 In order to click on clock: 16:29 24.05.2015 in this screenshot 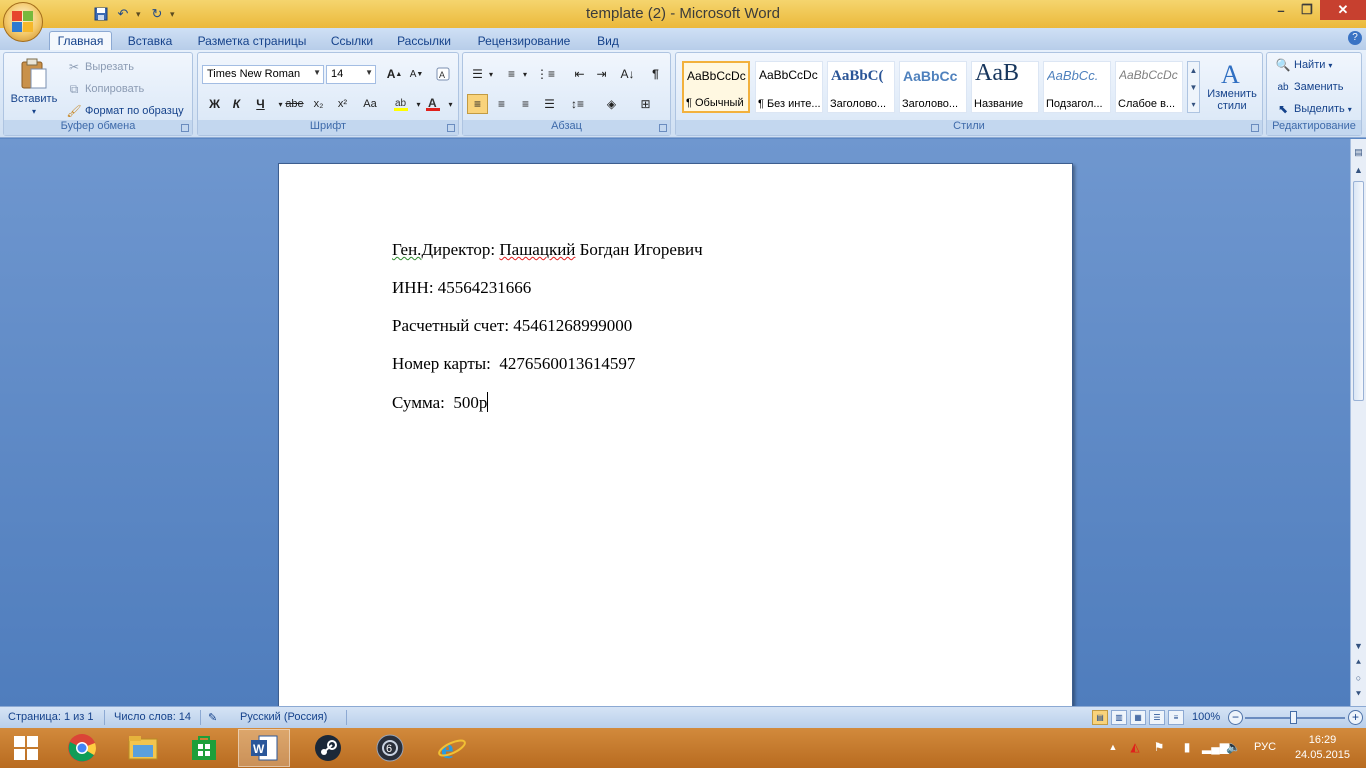, I will do `click(1322, 748)`.